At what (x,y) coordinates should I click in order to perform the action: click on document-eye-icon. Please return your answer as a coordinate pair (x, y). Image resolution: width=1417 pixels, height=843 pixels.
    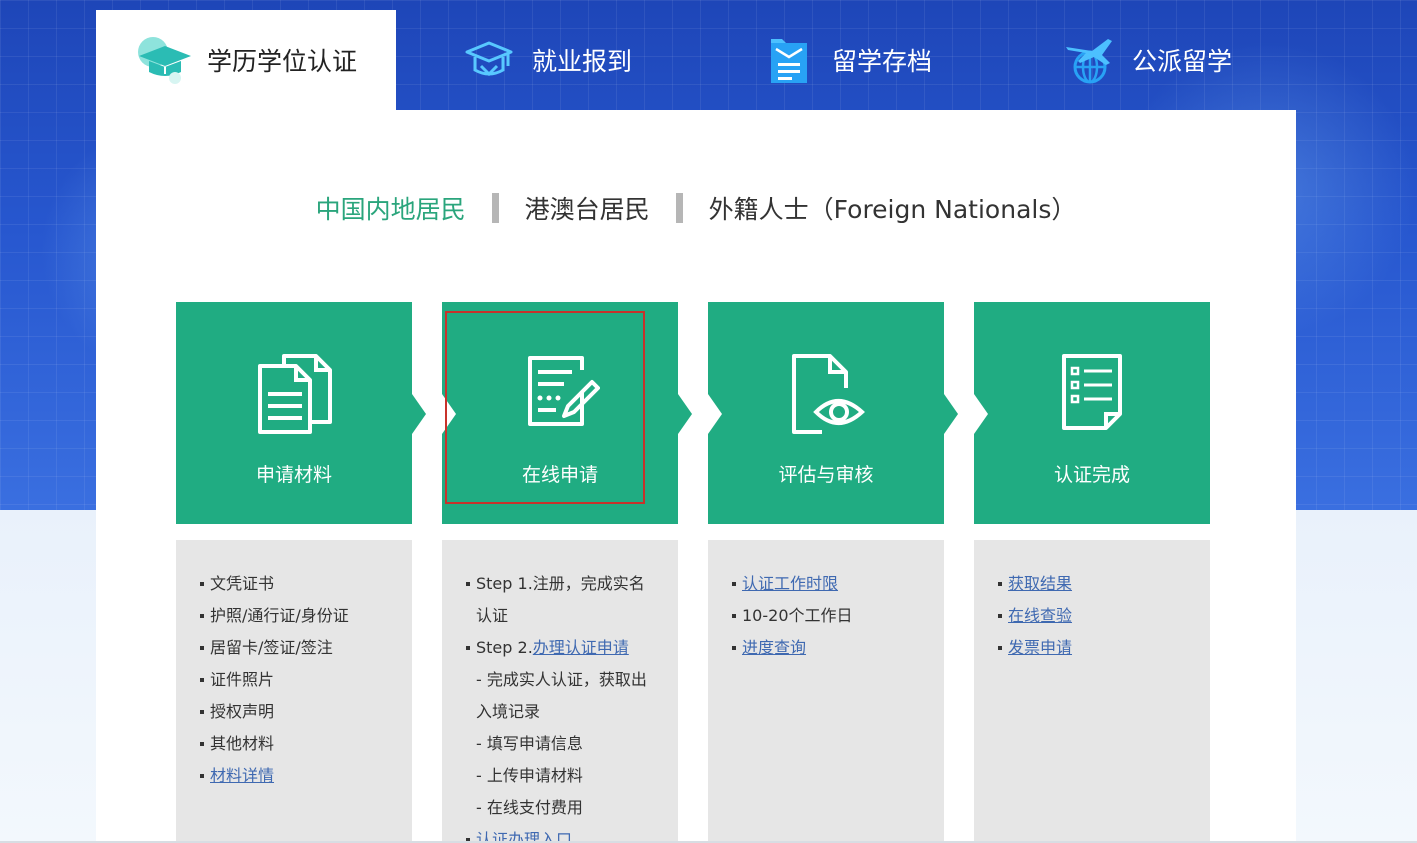
    Looking at the image, I should click on (826, 394).